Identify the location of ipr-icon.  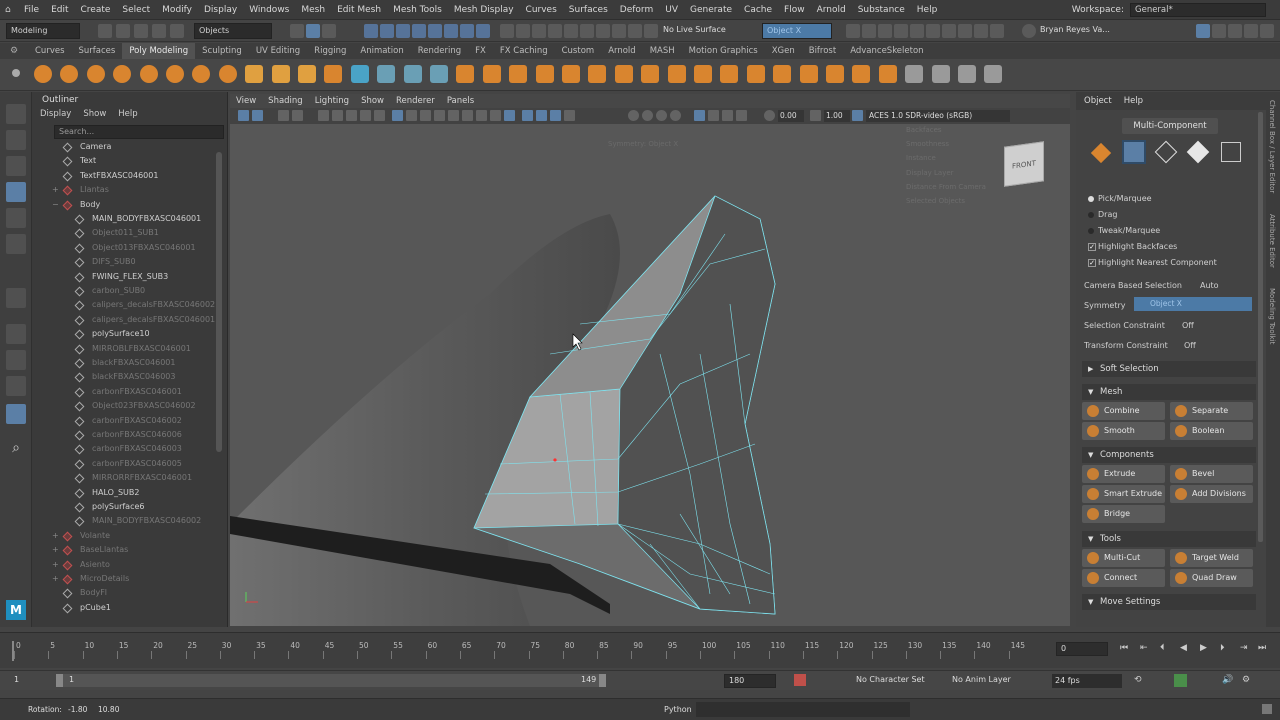
(885, 31).